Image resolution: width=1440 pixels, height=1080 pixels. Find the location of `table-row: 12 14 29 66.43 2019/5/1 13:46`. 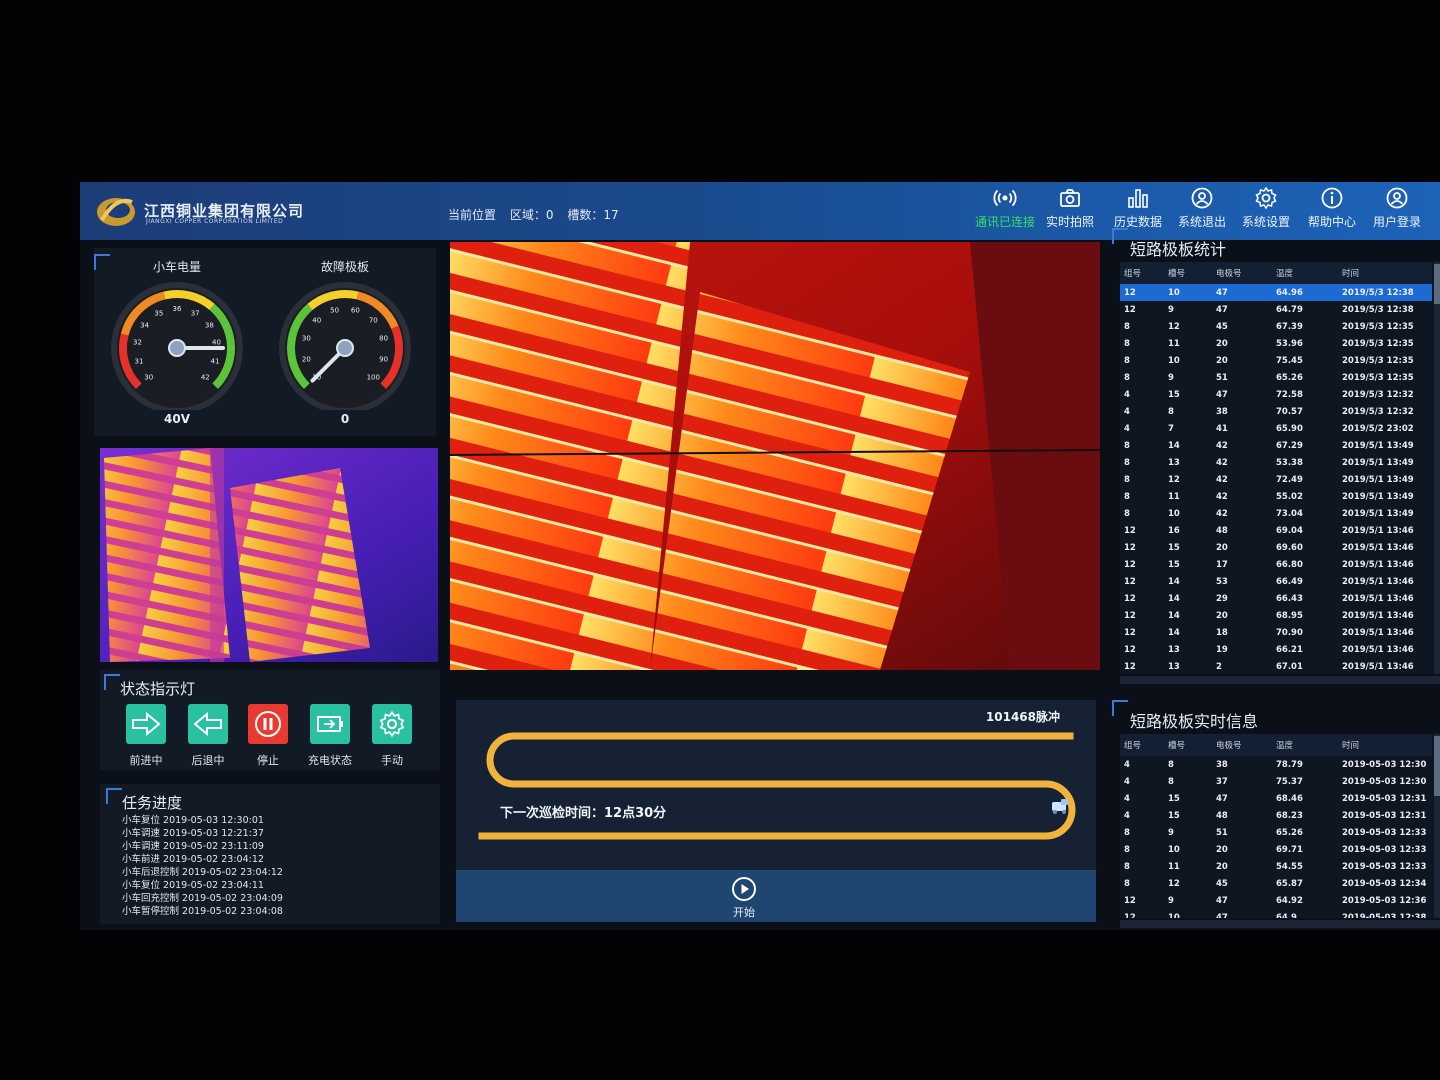

table-row: 12 14 29 66.43 2019/5/1 13:46 is located at coordinates (1276, 598).